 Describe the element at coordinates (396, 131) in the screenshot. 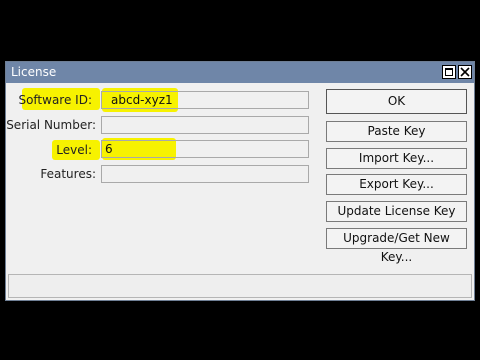

I see `paste-key-button: Paste Key` at that location.